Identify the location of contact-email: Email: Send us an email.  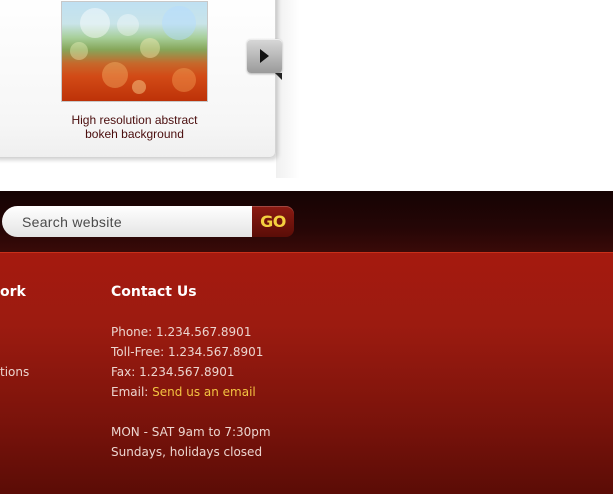
(183, 392).